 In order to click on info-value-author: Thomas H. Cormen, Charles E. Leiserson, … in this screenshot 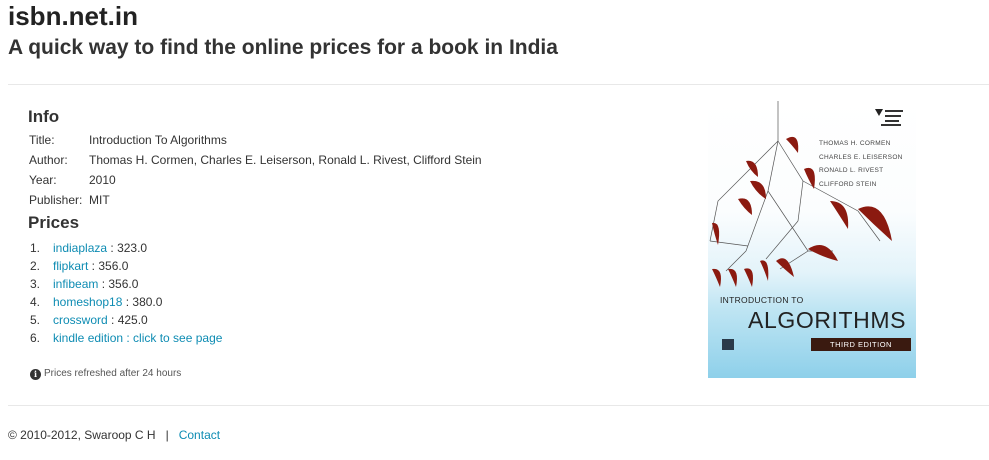, I will do `click(285, 160)`.